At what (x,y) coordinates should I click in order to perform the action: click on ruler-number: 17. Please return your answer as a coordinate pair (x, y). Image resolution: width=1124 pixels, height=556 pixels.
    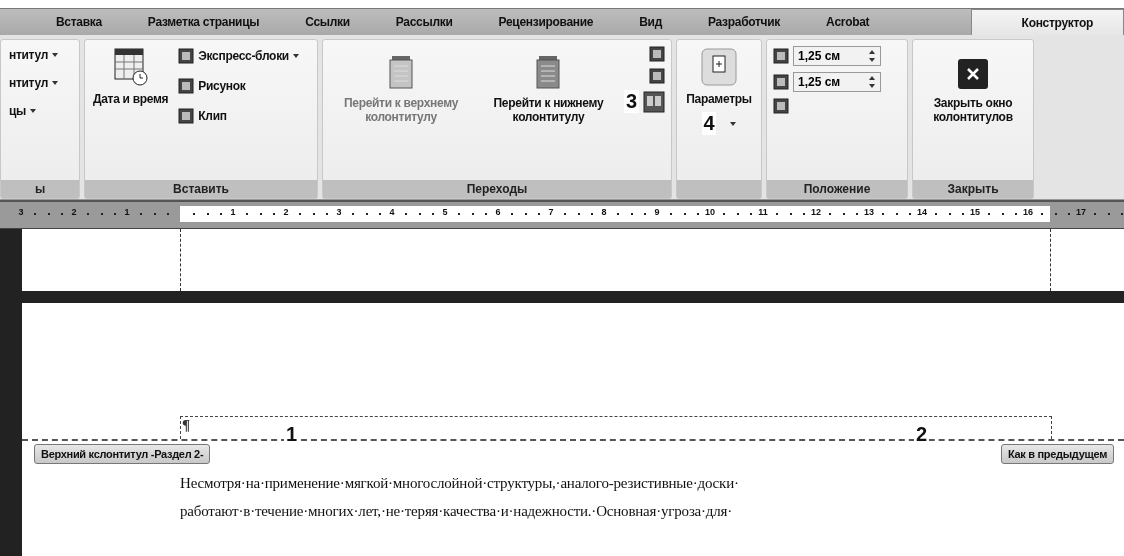
    Looking at the image, I should click on (1081, 212).